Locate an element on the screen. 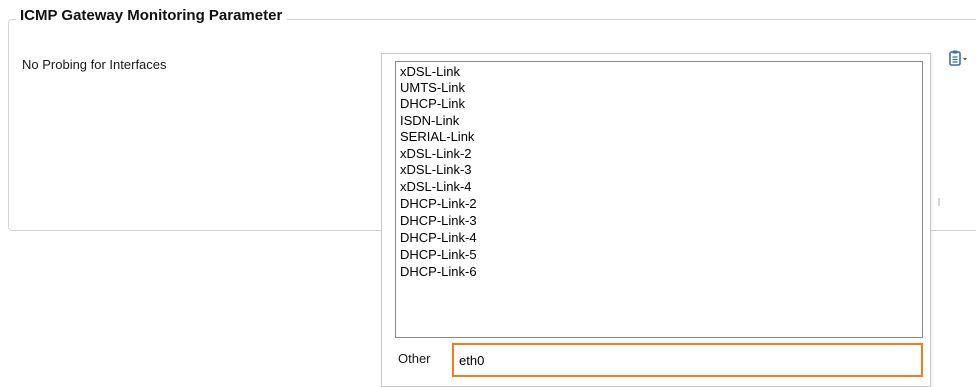  list-item: xDSL-Link-3 is located at coordinates (436, 170).